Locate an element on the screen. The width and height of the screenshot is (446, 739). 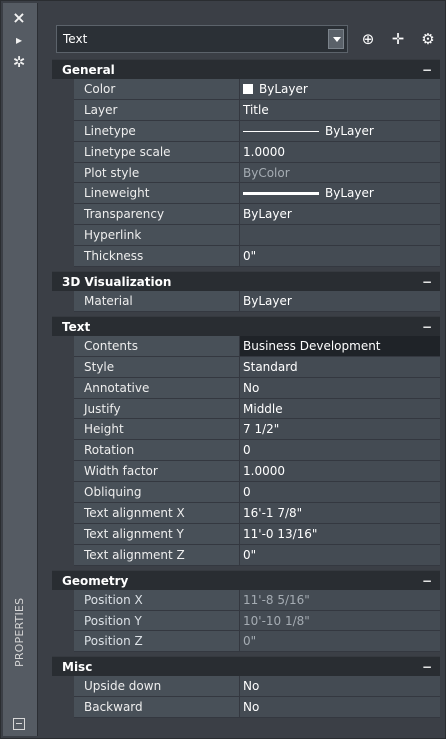
lineweight-preview is located at coordinates (281, 194).